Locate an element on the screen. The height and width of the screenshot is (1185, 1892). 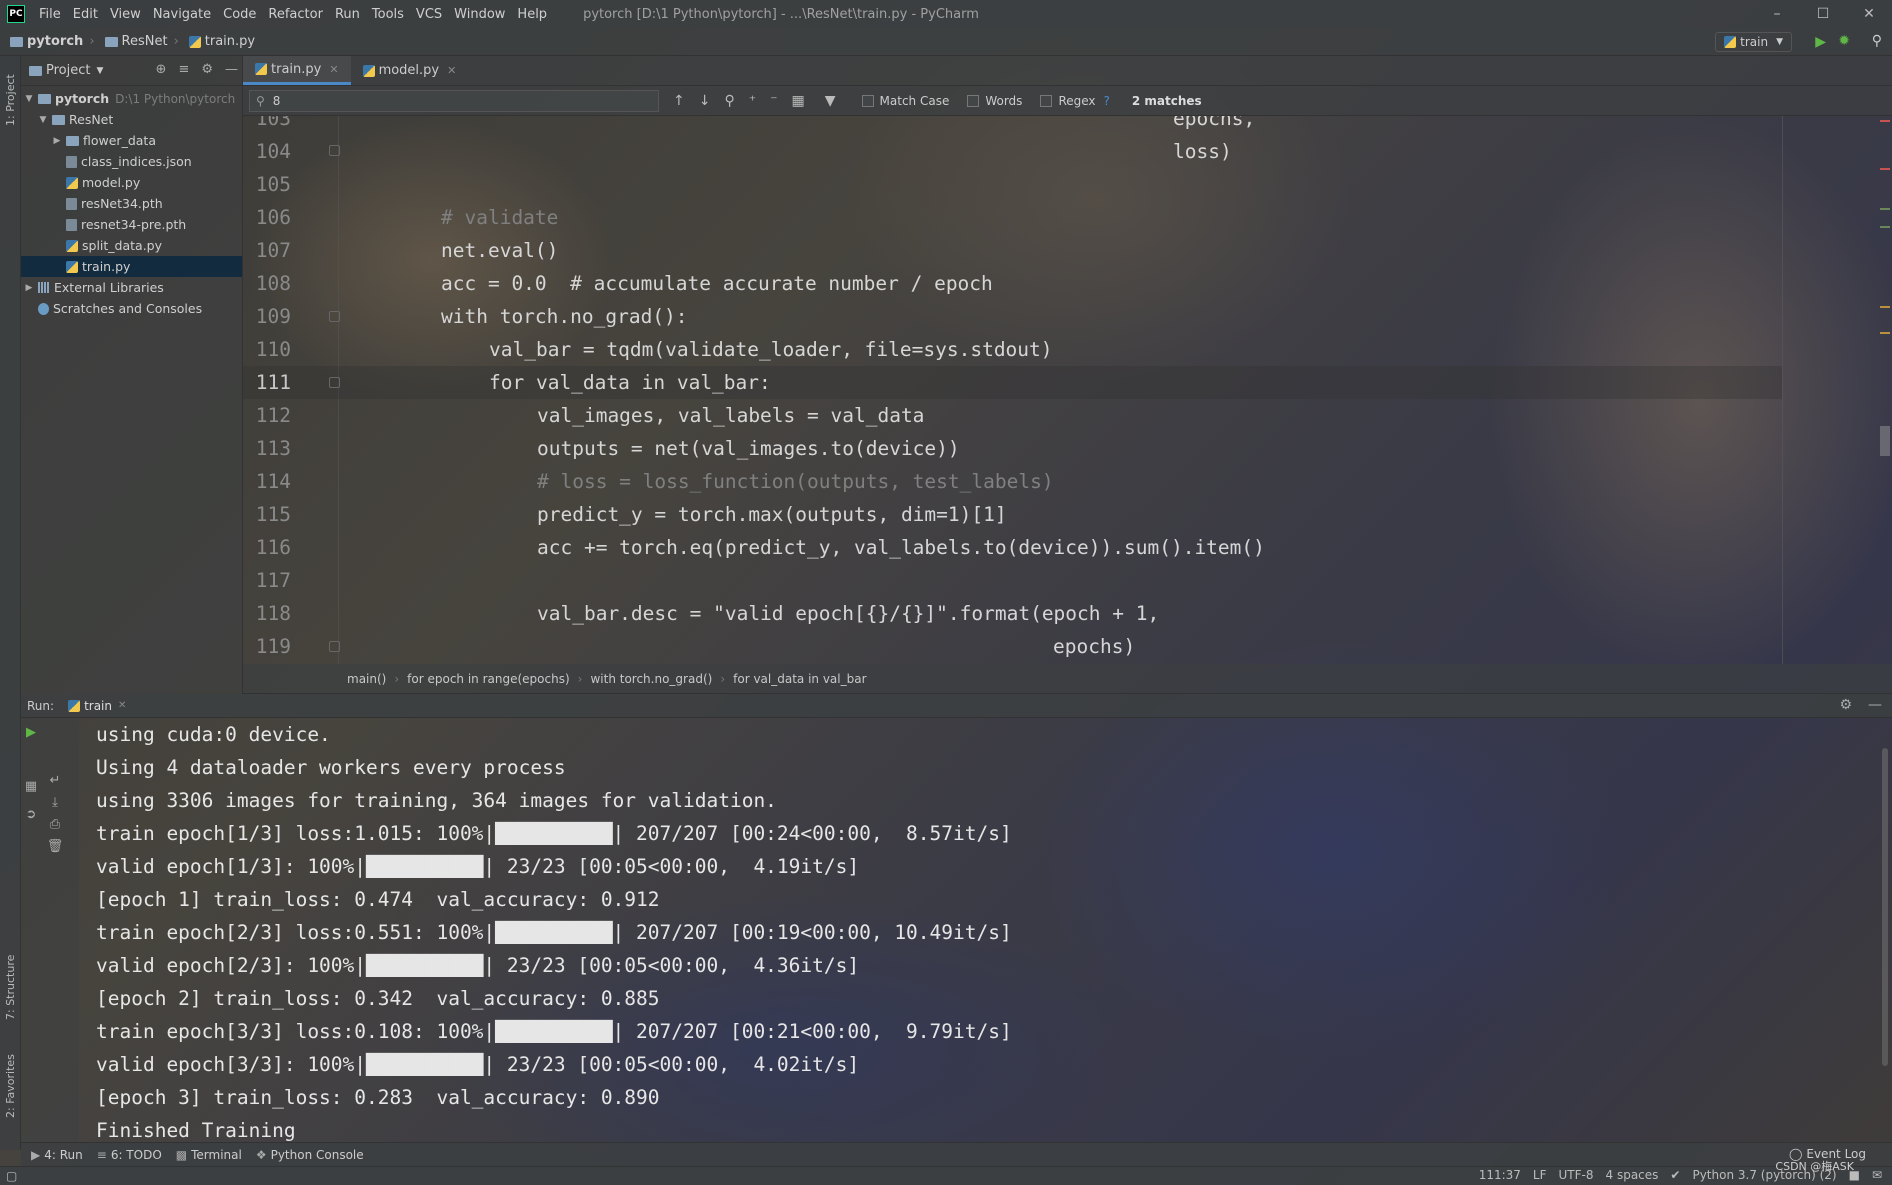
code-line: 112 val_images, val_labels = val_data is located at coordinates (584, 415).